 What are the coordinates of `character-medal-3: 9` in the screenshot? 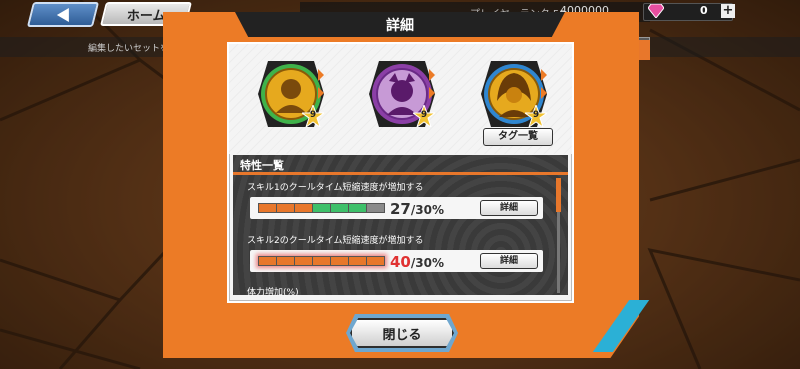 It's located at (515, 95).